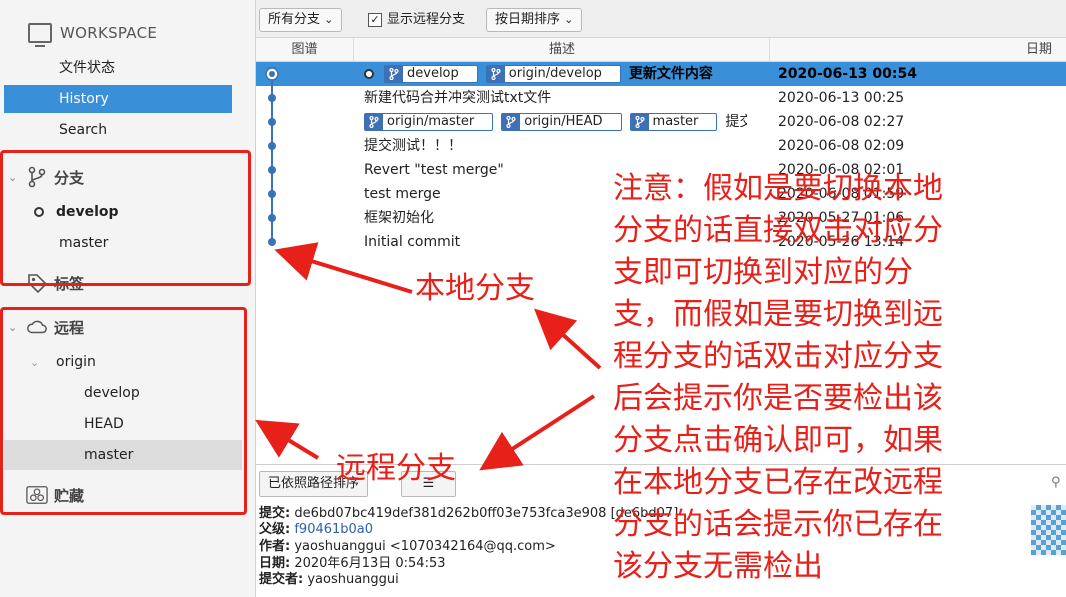 The image size is (1066, 597). Describe the element at coordinates (353, 579) in the screenshot. I see `committer-value: yaoshuanggui` at that location.